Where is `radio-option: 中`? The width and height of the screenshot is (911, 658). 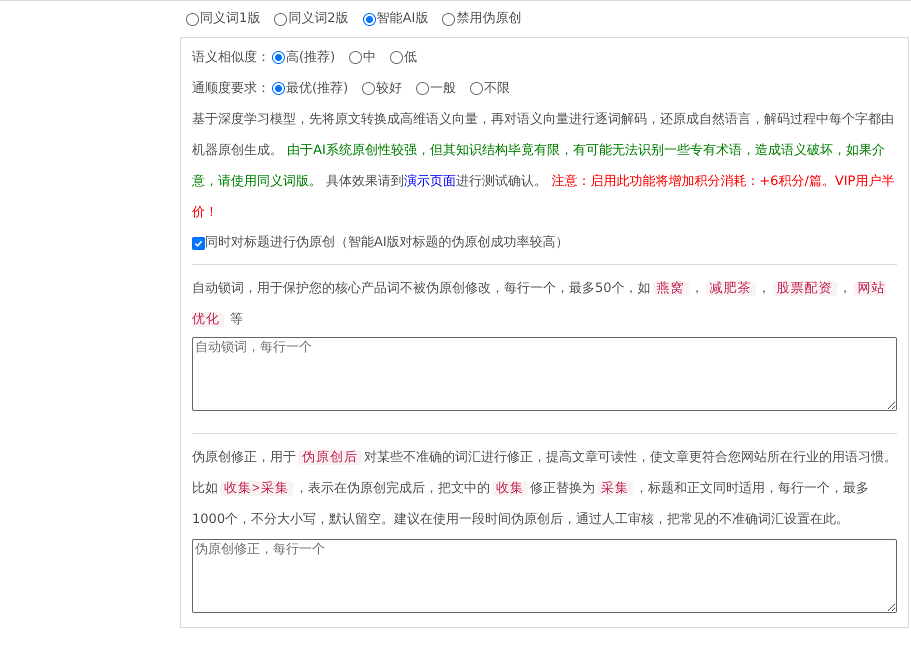 radio-option: 中 is located at coordinates (362, 58).